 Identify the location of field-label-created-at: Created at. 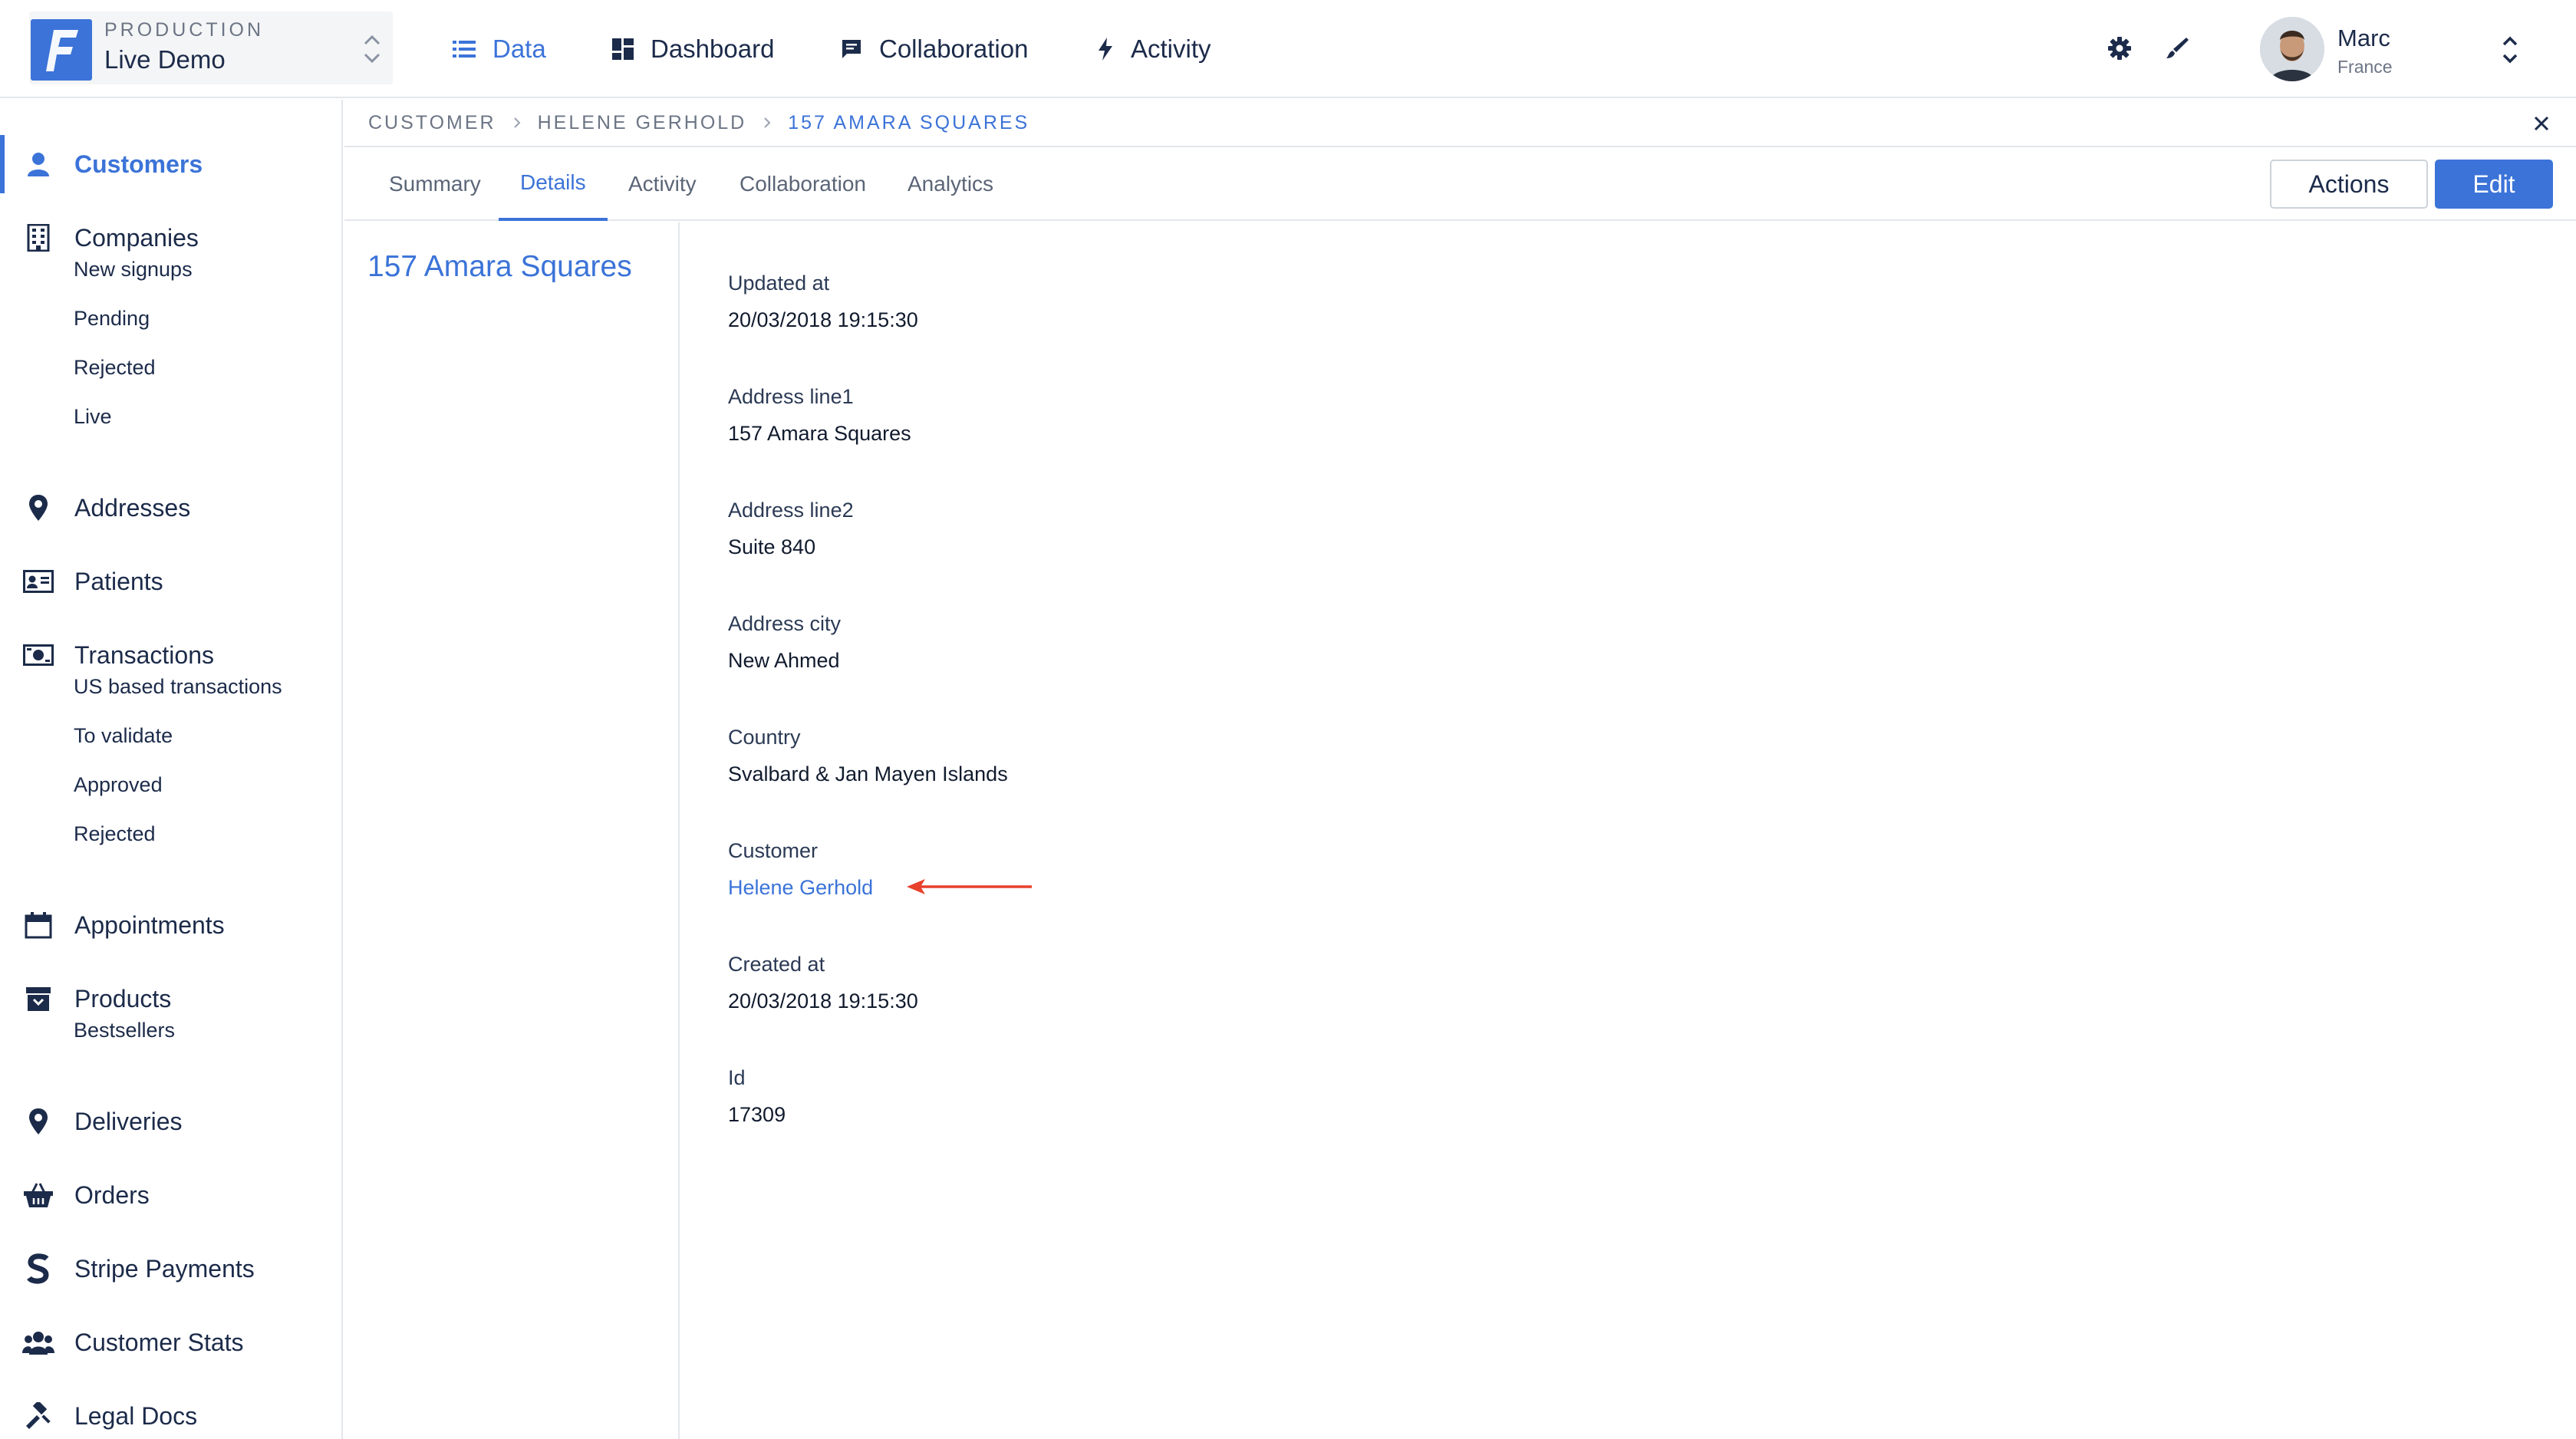
(776, 964).